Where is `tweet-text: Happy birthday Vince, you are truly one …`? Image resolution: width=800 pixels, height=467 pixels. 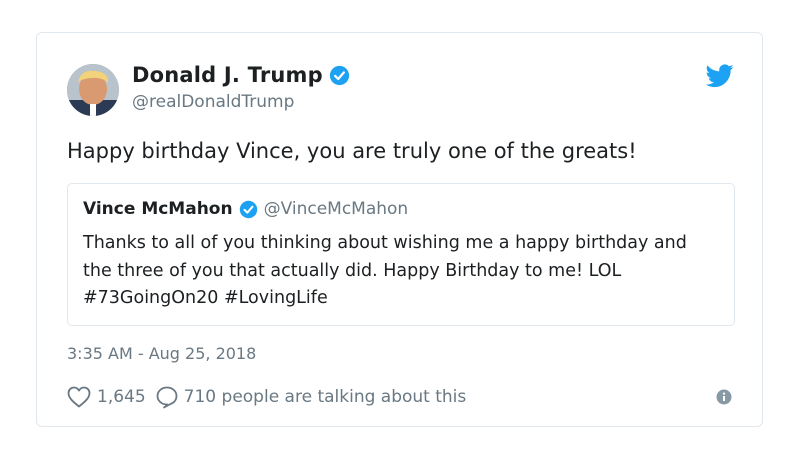
tweet-text: Happy birthday Vince, you are truly one … is located at coordinates (352, 151).